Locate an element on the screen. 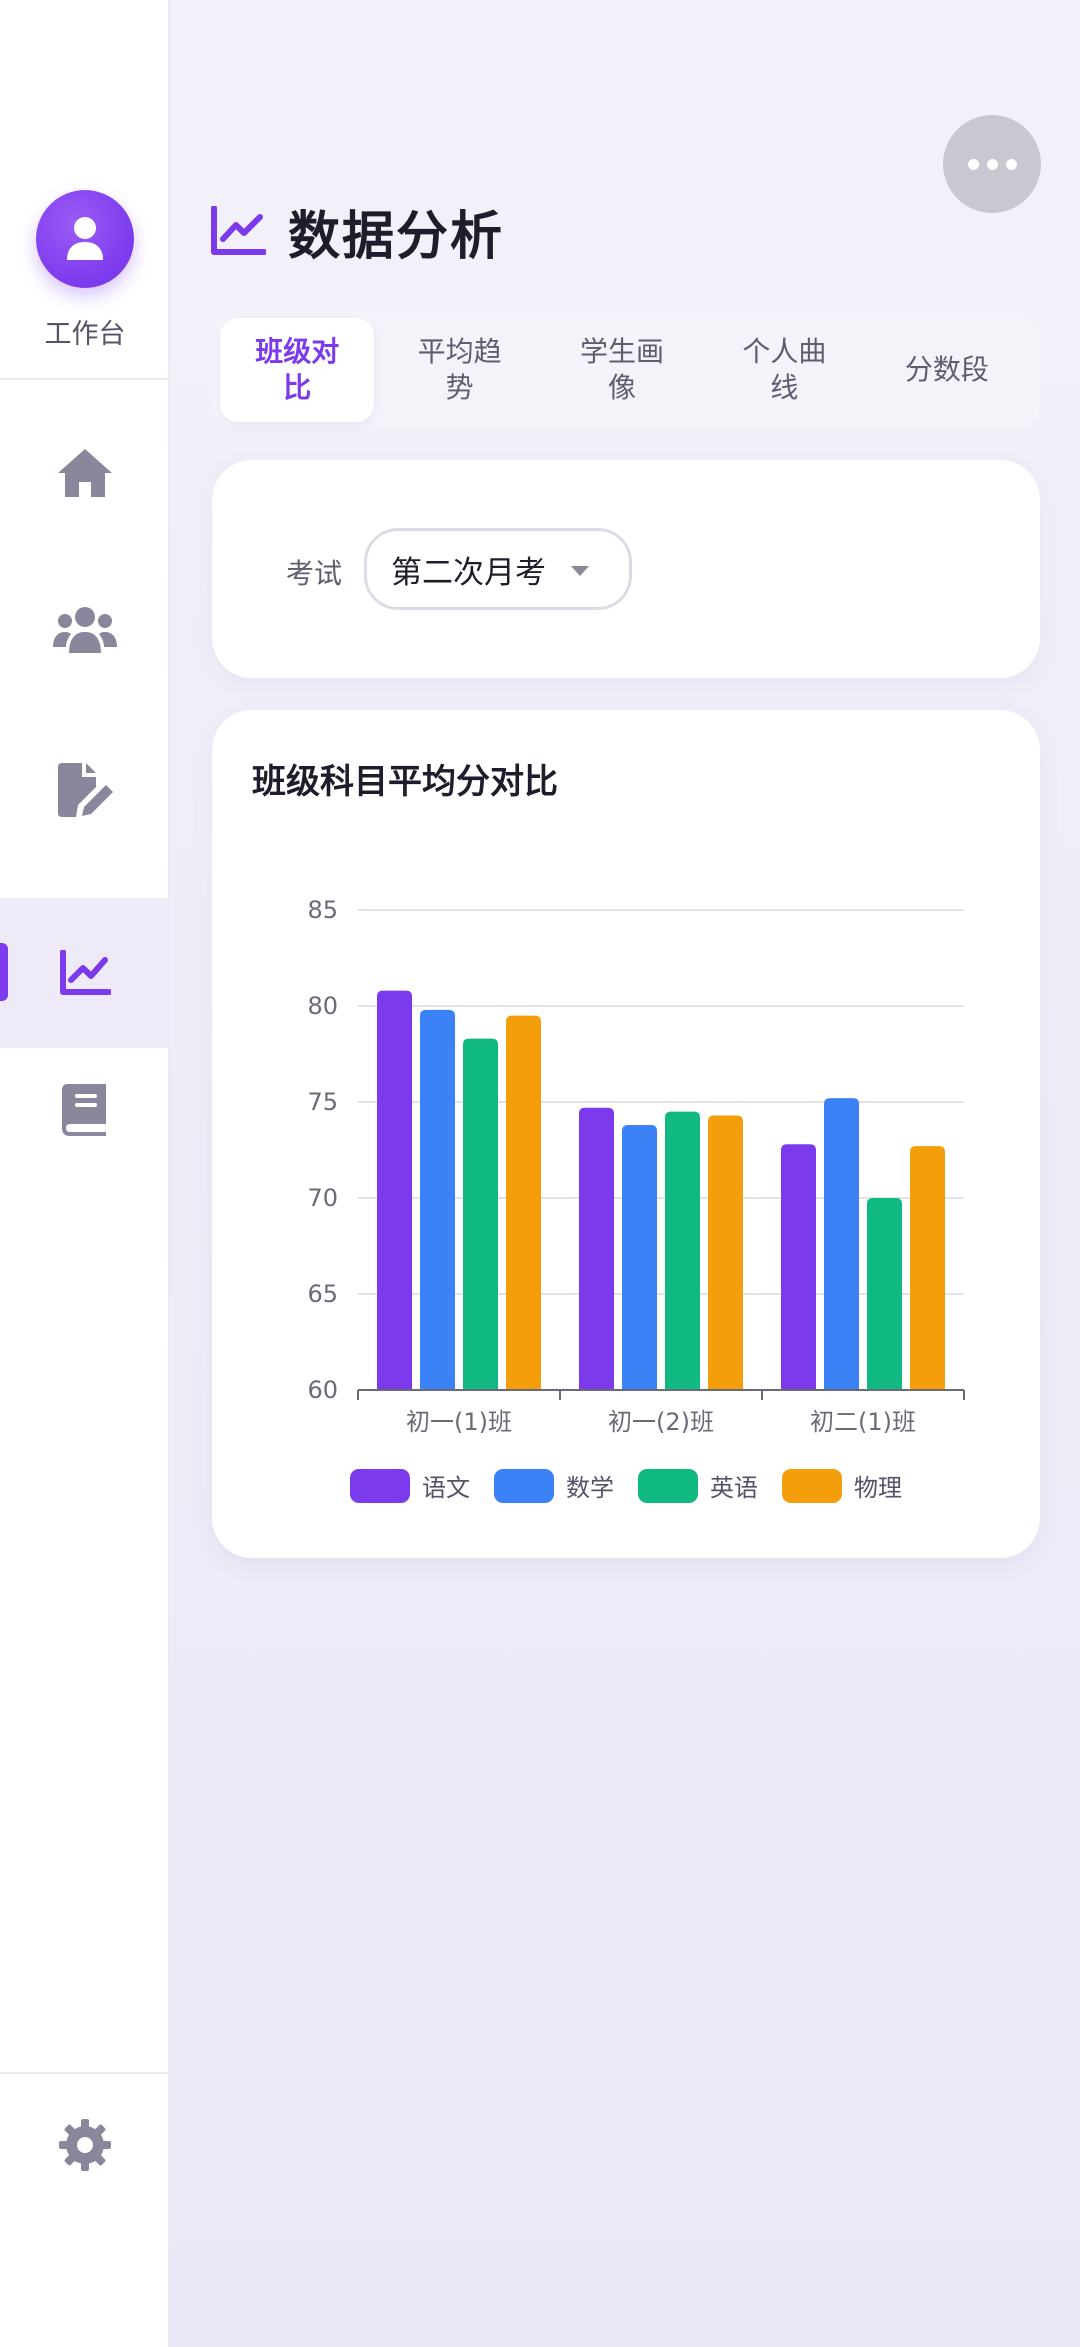  more-options-button is located at coordinates (992, 164).